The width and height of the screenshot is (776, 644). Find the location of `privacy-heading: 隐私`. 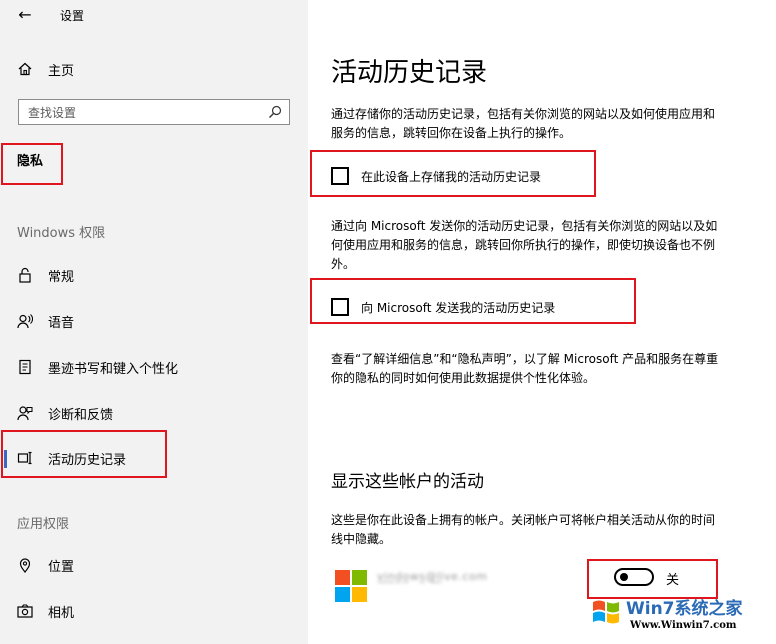

privacy-heading: 隐私 is located at coordinates (30, 161).